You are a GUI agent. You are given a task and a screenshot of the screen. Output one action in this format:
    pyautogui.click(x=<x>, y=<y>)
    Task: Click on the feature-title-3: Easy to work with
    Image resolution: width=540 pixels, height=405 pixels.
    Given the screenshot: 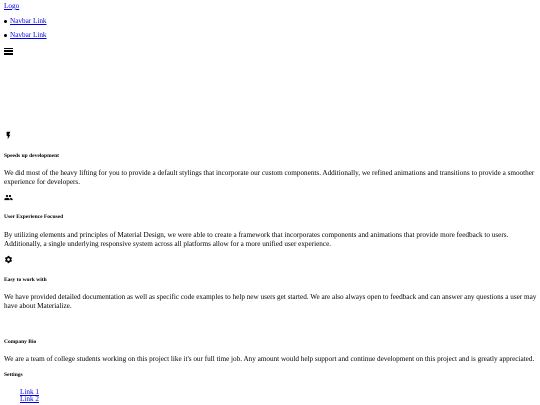 What is the action you would take?
    pyautogui.click(x=25, y=280)
    